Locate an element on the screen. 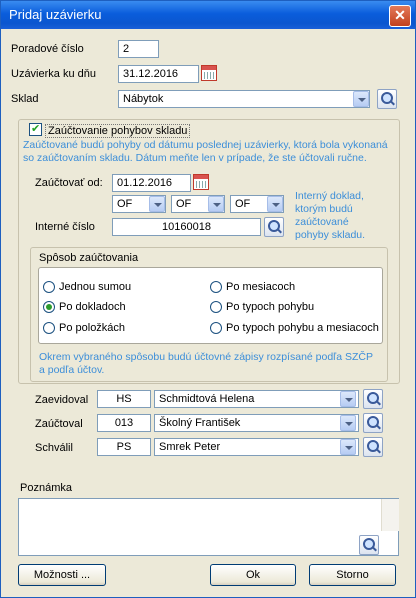 The width and height of the screenshot is (416, 598). poznamka-lookup-icon is located at coordinates (369, 545).